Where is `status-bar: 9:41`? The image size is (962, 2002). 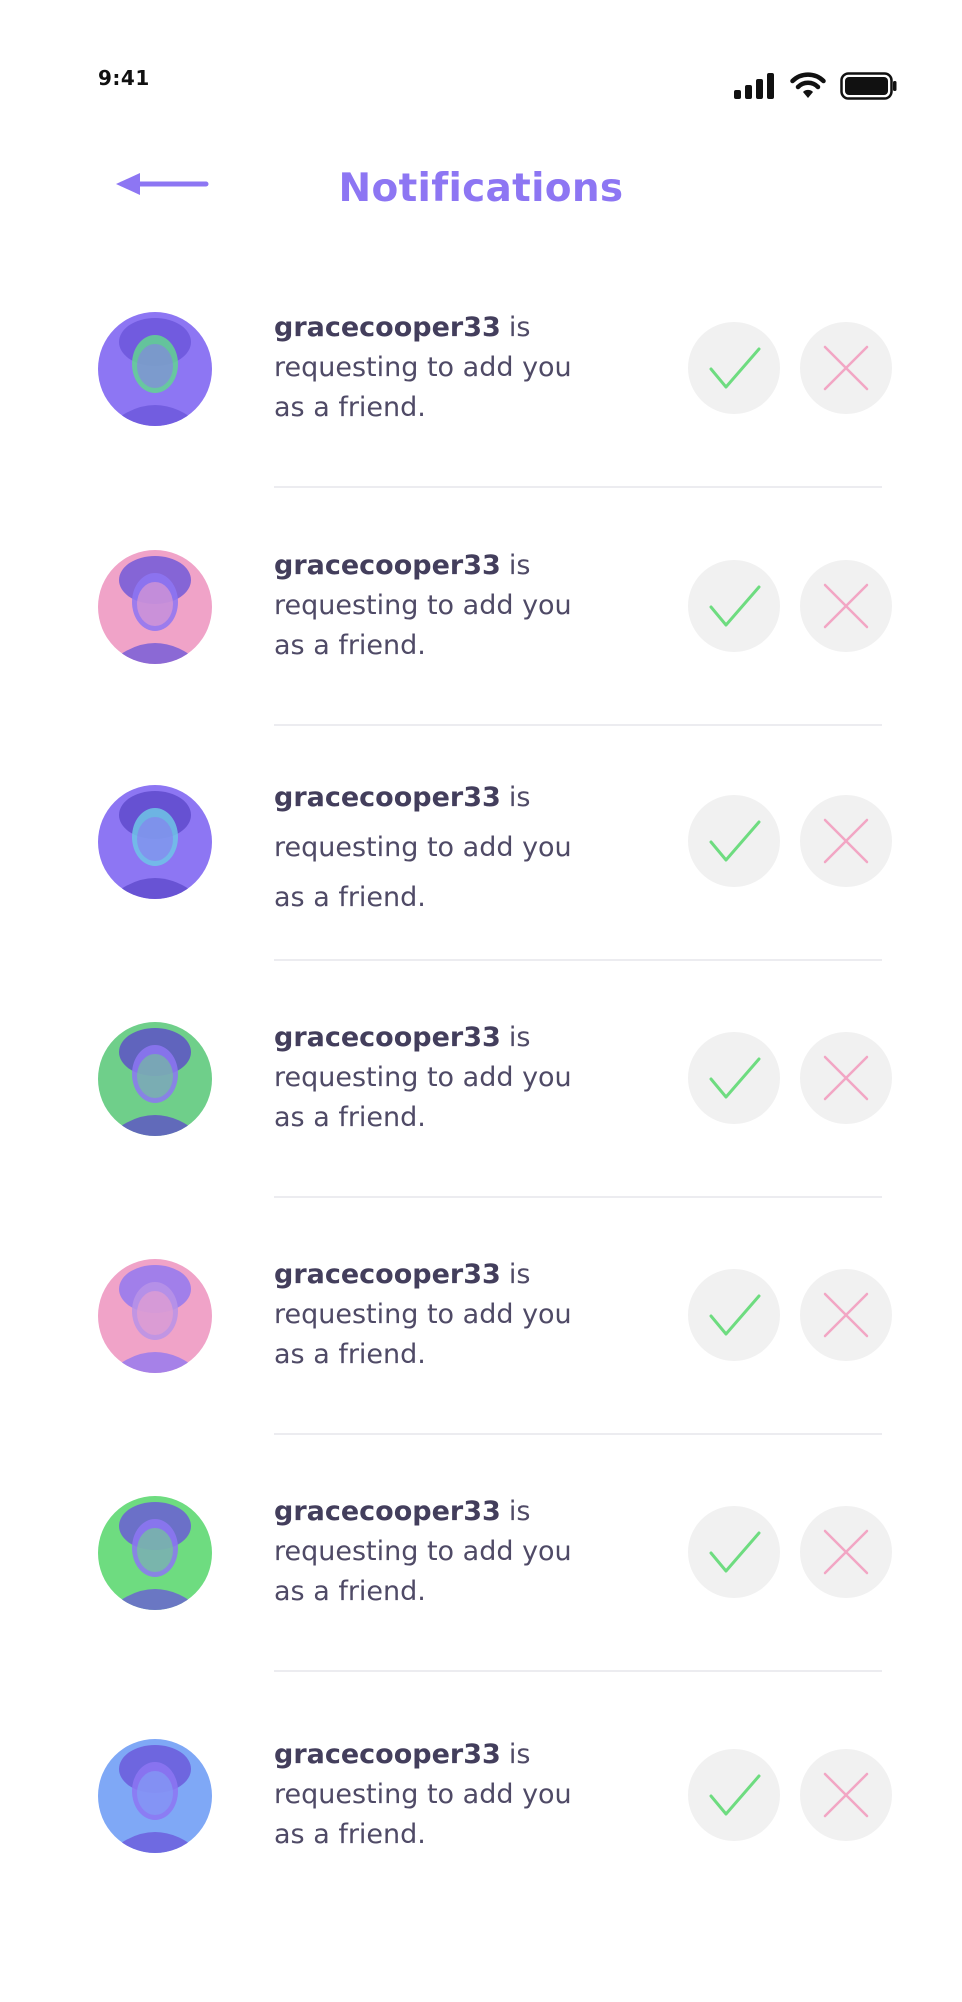
status-bar: 9:41 is located at coordinates (481, 55).